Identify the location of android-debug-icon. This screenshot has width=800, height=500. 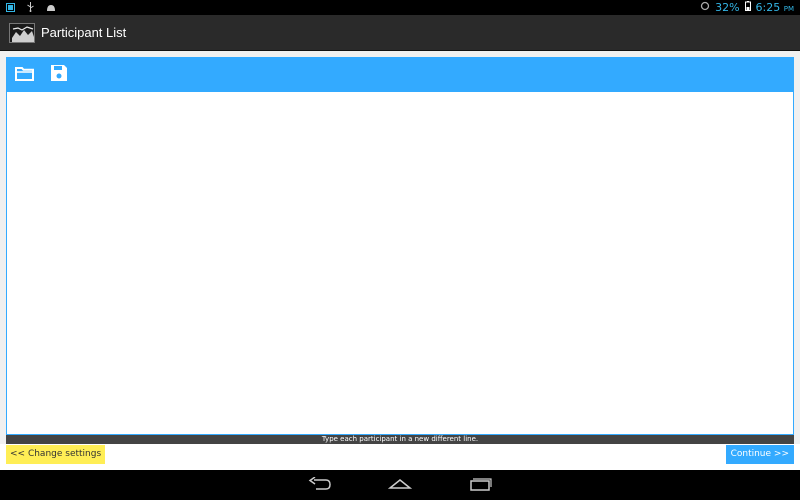
(50, 6).